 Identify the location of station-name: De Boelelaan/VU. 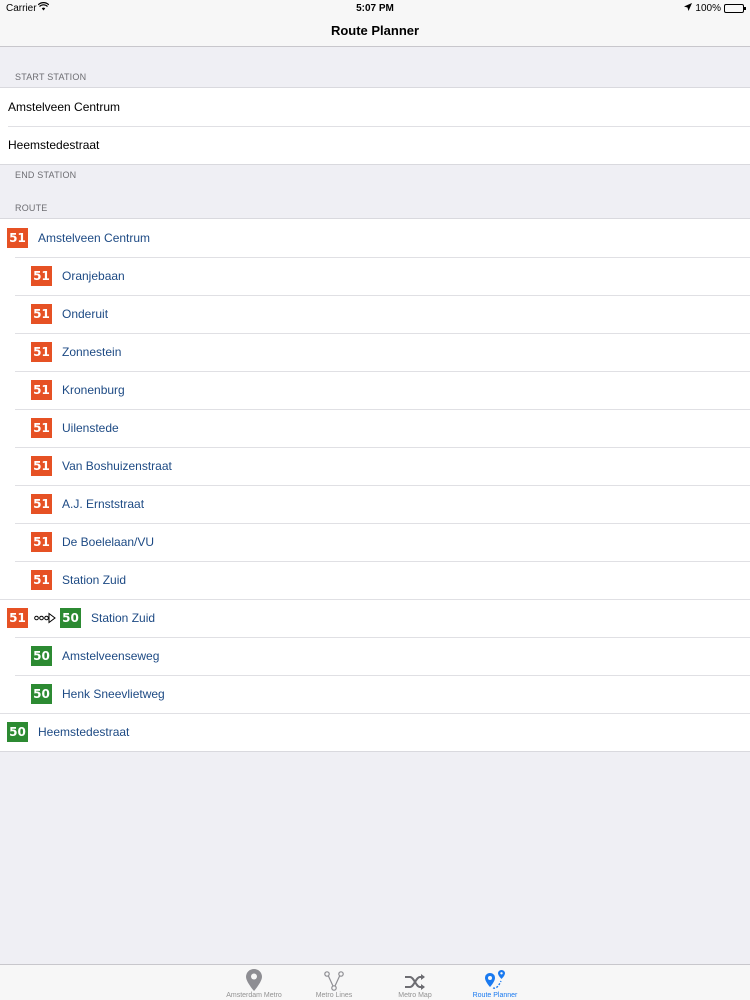
(108, 542).